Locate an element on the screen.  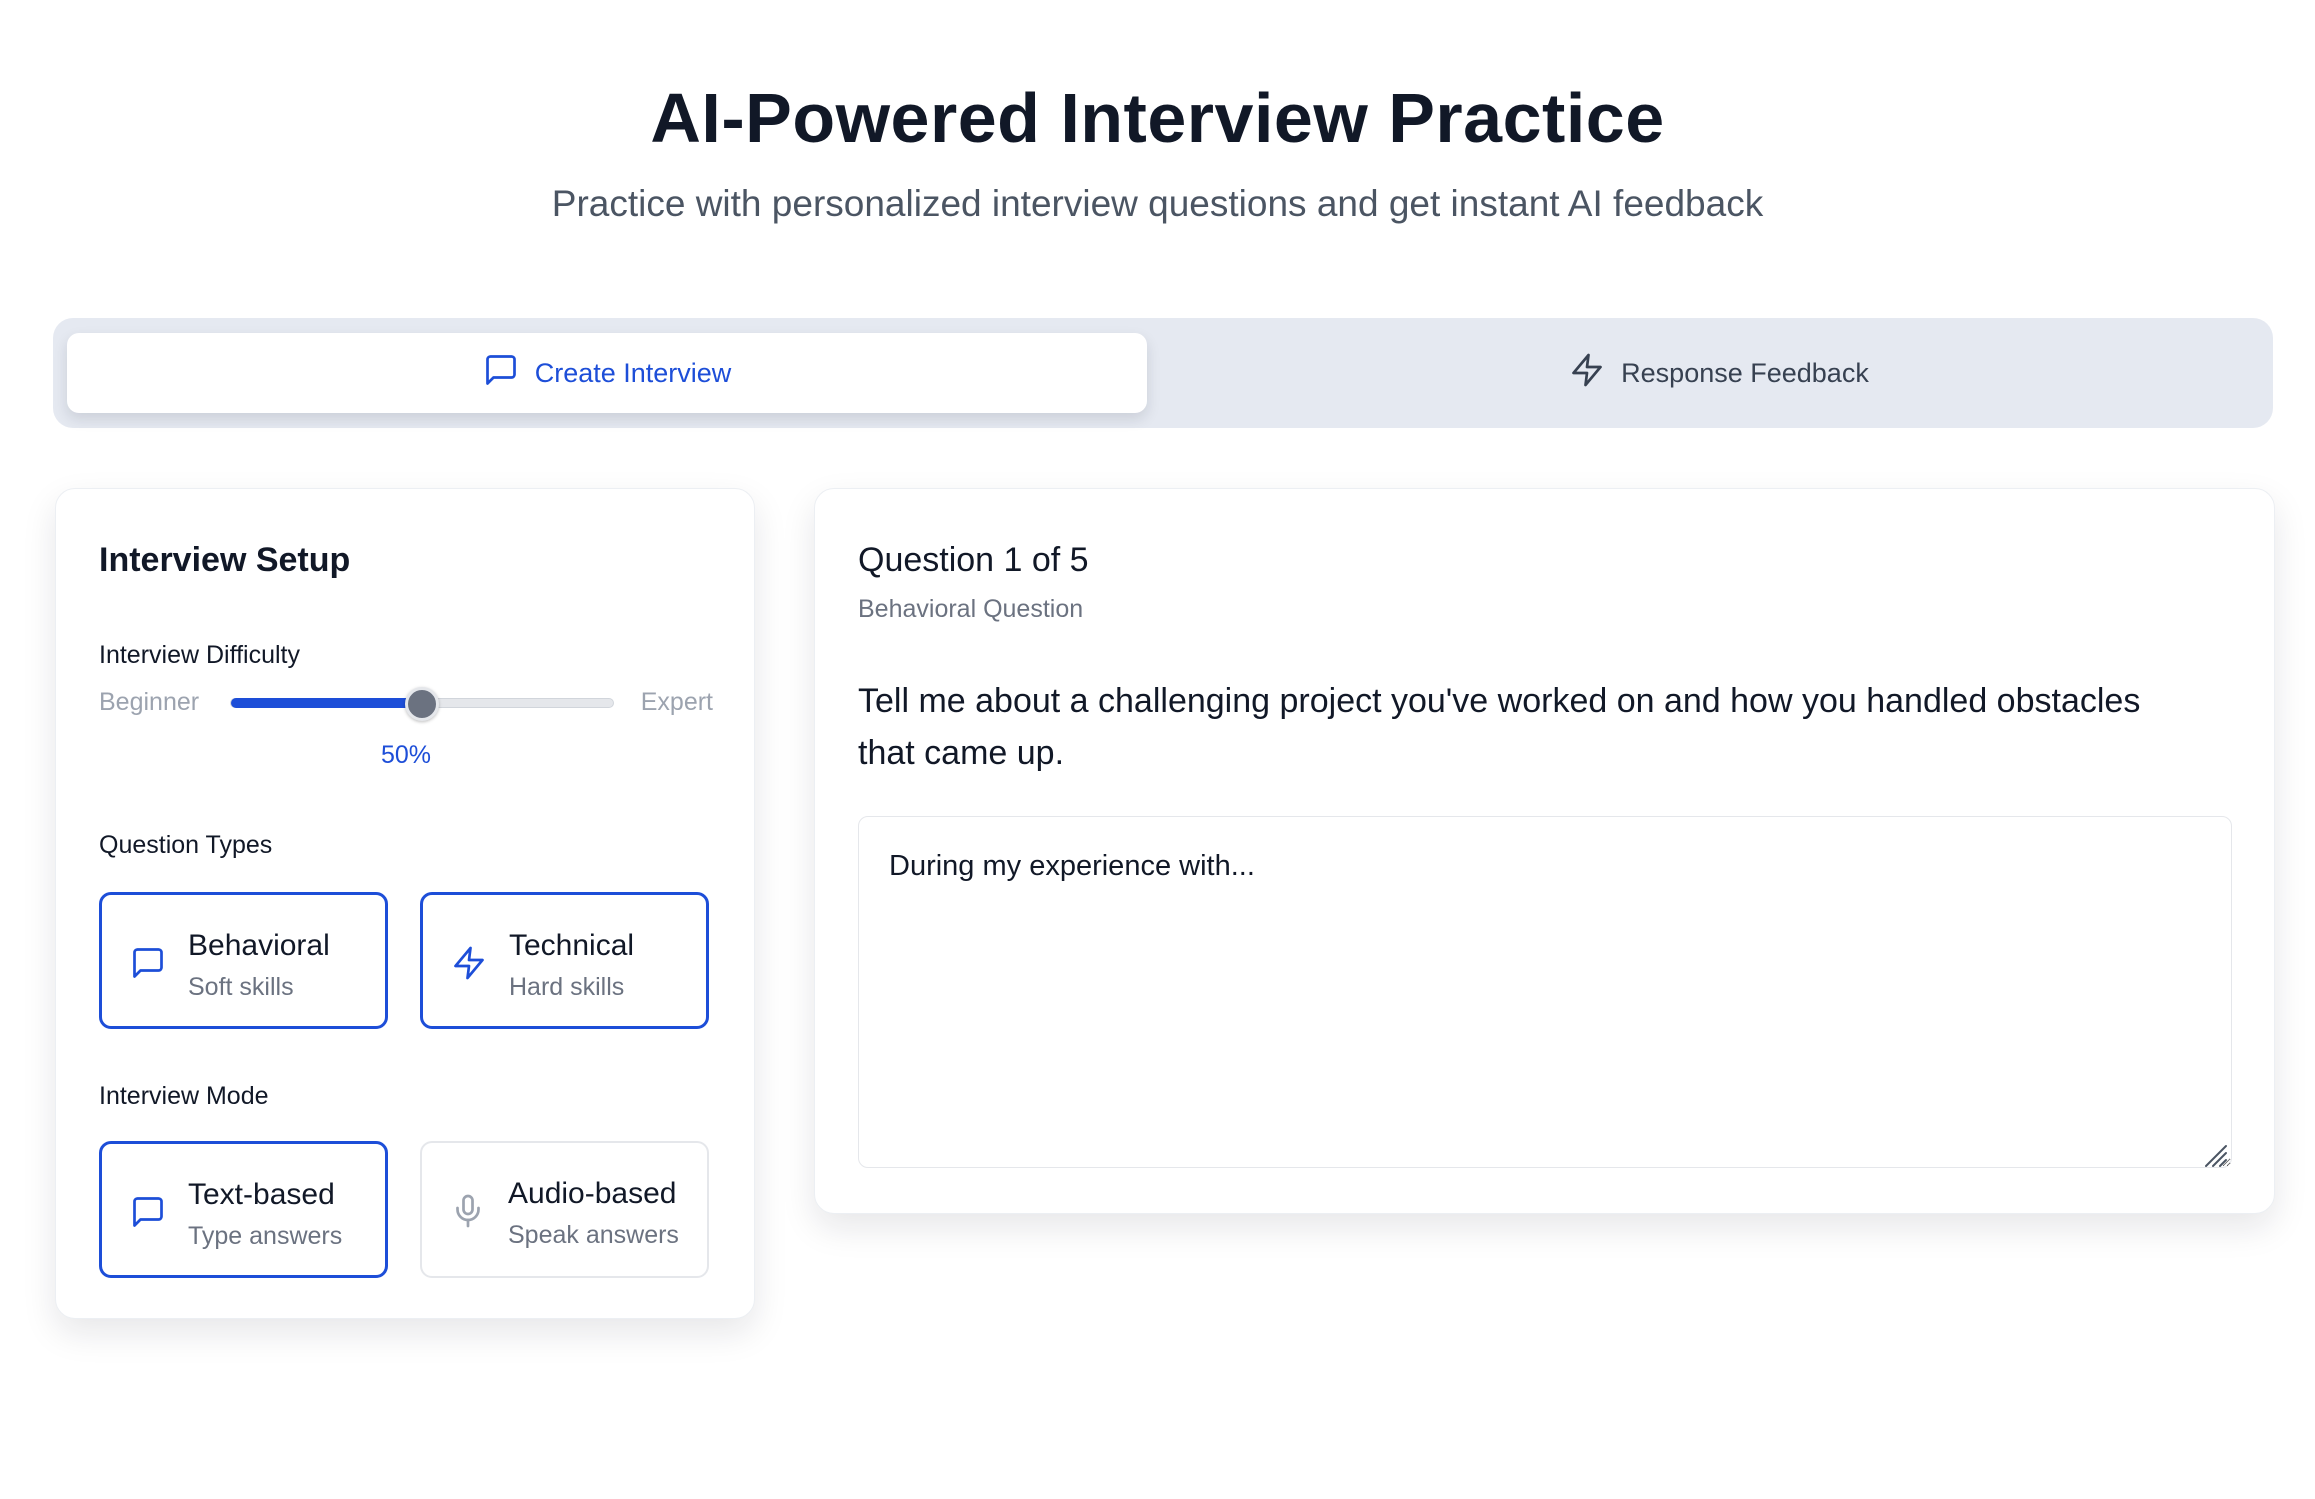
difficulty-slider-row: Beginner Expert is located at coordinates (406, 704).